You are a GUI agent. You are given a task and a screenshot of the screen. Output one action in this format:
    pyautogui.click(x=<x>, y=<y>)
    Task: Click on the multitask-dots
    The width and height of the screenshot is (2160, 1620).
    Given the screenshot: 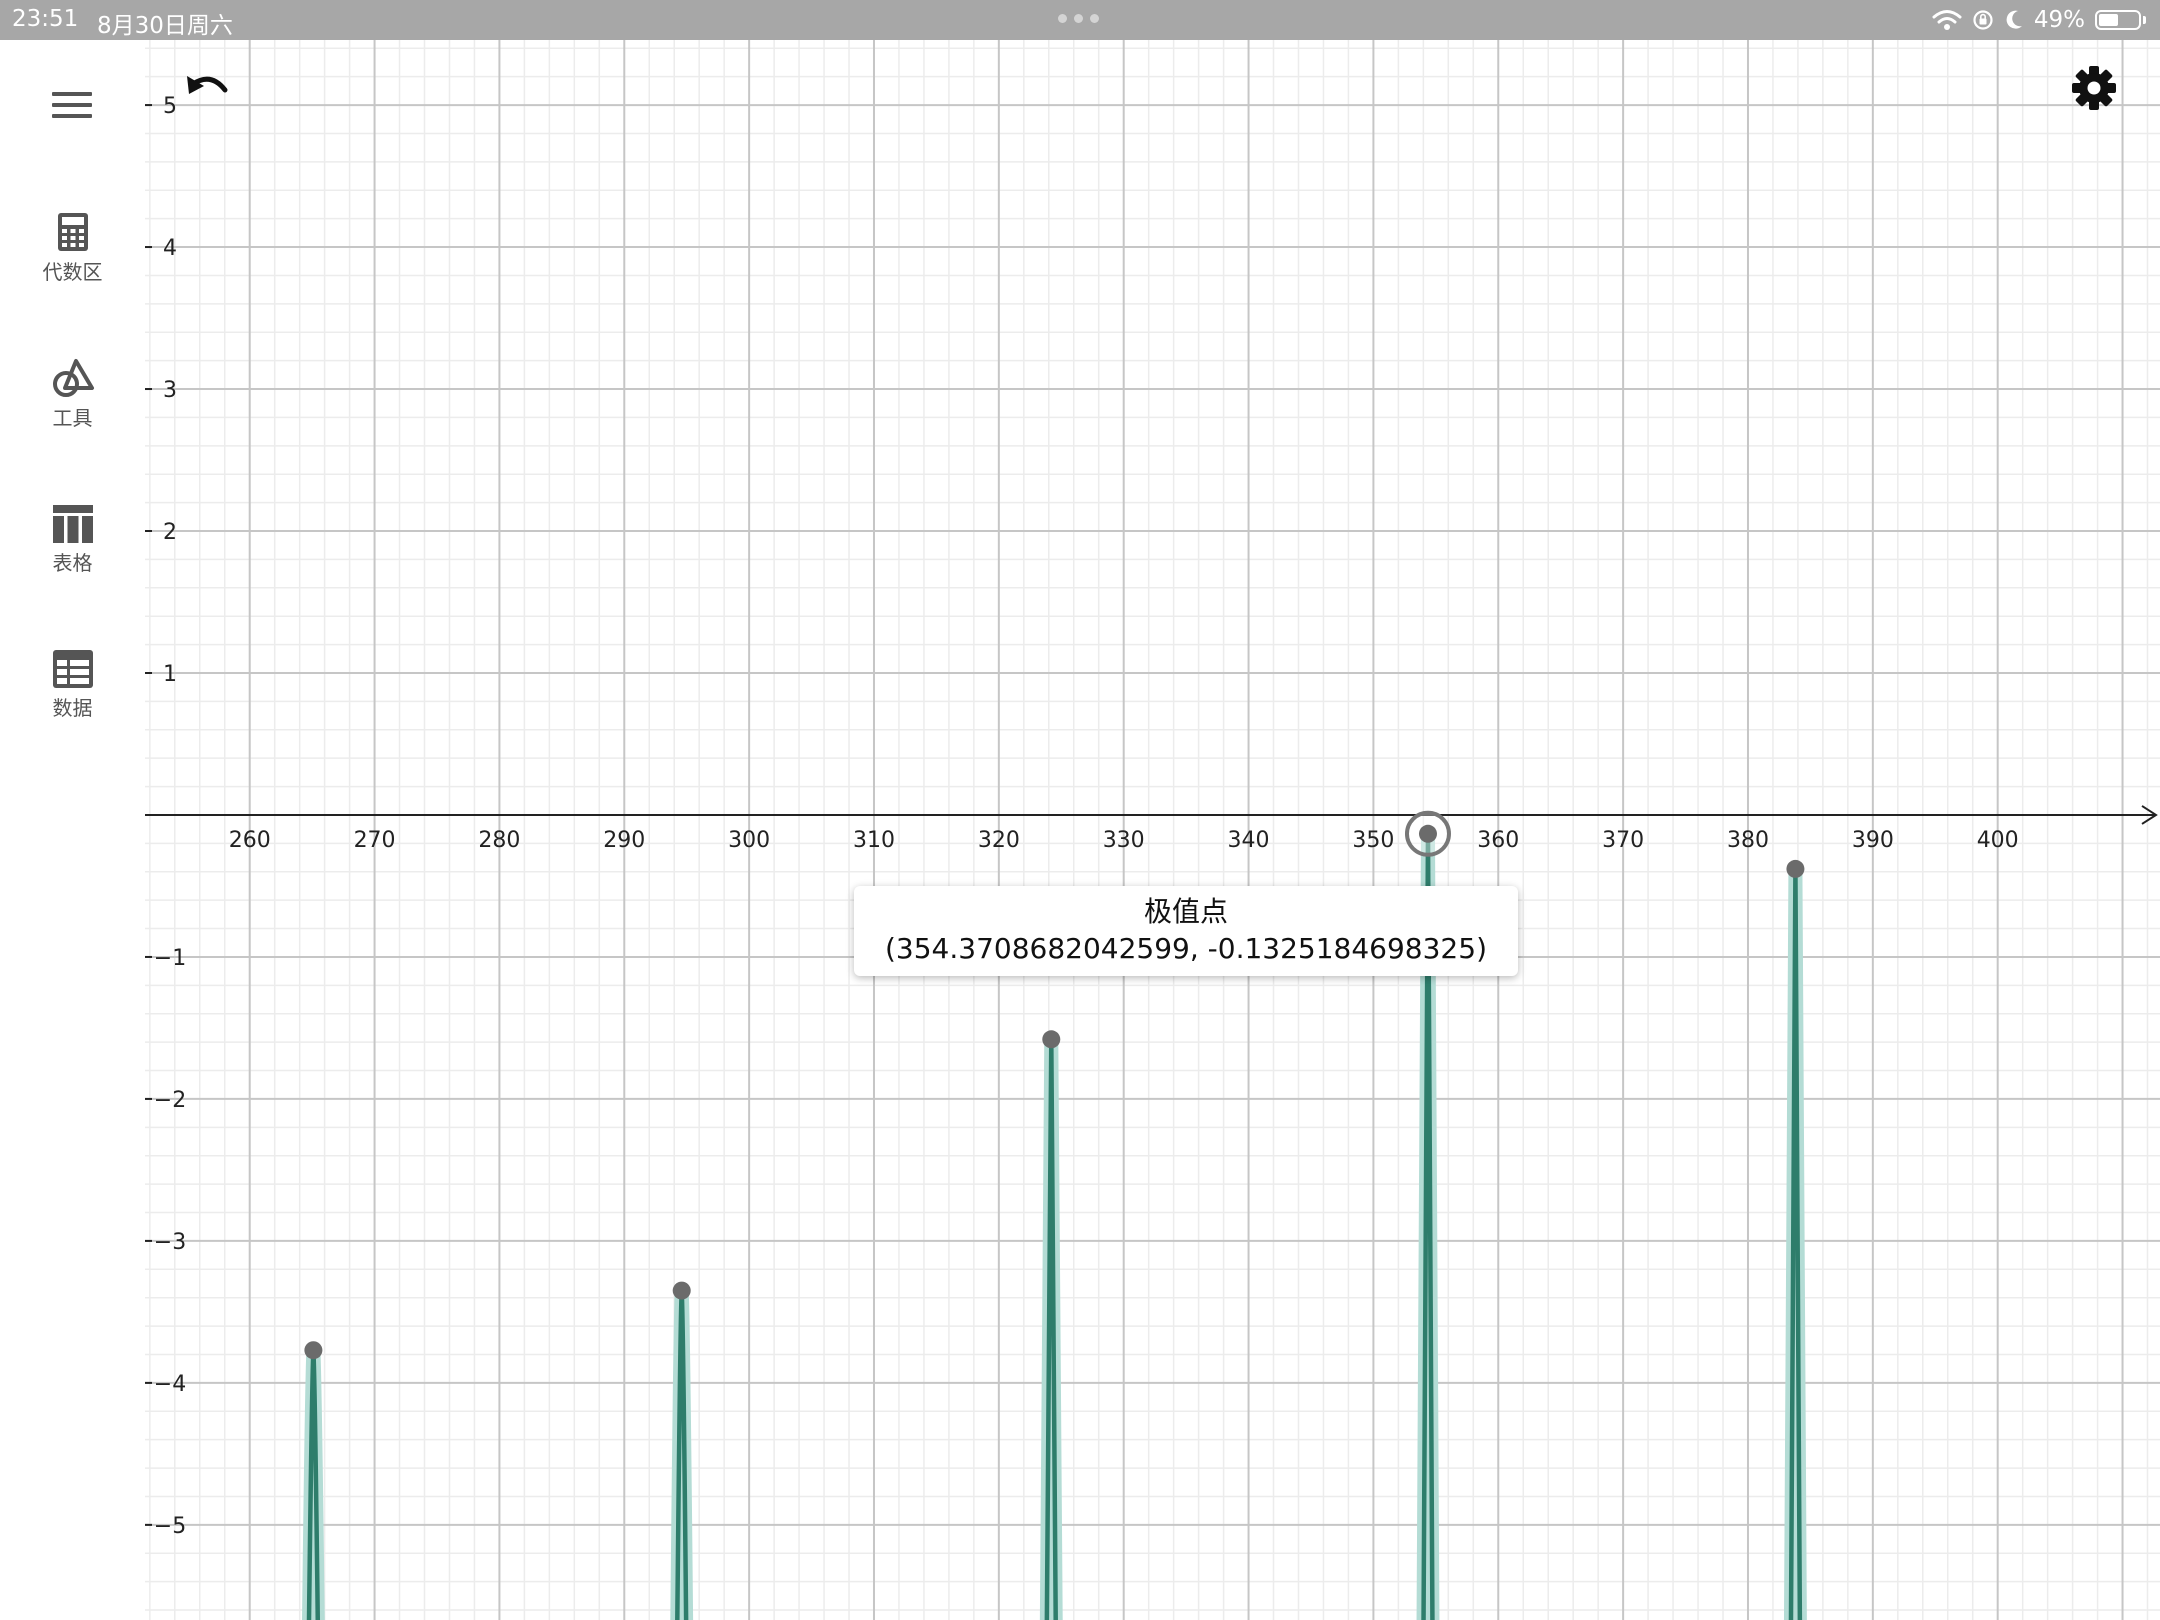 What is the action you would take?
    pyautogui.click(x=1078, y=18)
    